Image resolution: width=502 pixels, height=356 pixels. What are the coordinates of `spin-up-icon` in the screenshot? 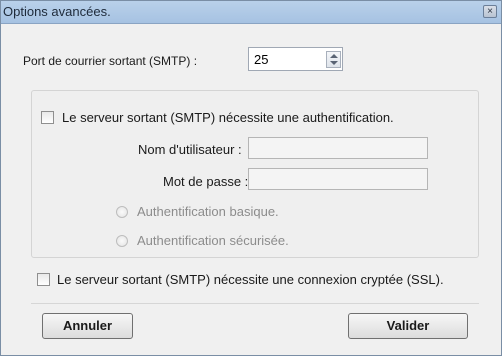 It's located at (334, 56).